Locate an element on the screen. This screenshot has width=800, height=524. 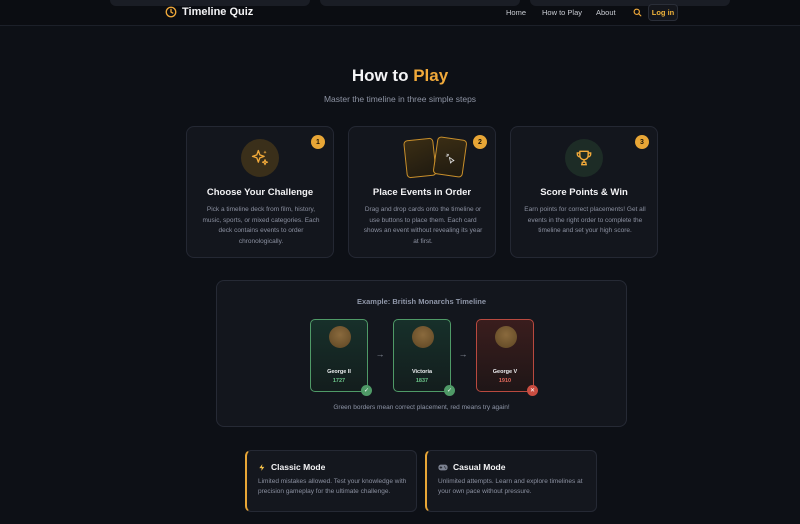
step-number-badge: 1 is located at coordinates (318, 142).